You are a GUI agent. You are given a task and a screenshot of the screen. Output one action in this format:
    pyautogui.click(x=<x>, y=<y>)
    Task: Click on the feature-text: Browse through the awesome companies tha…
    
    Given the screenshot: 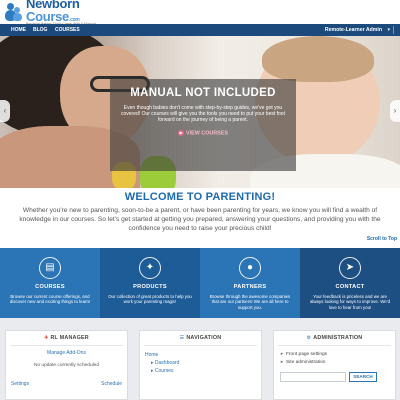 What is the action you would take?
    pyautogui.click(x=250, y=302)
    